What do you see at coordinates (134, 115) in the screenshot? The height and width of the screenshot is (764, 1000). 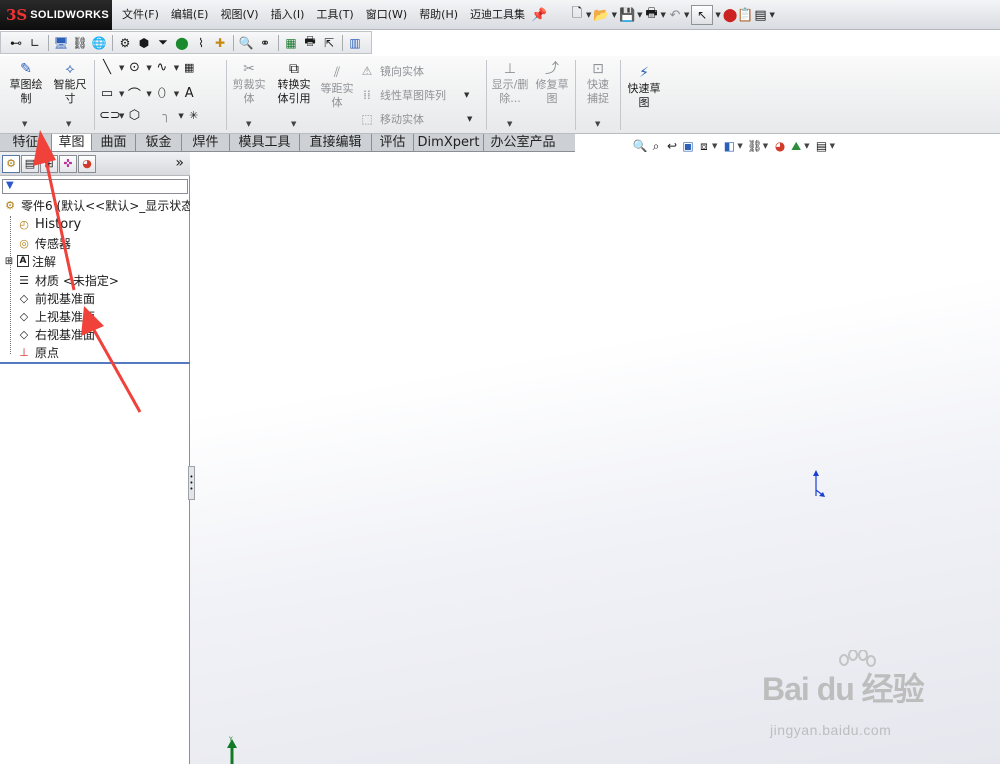 I see `polygon-icon: ⬡` at bounding box center [134, 115].